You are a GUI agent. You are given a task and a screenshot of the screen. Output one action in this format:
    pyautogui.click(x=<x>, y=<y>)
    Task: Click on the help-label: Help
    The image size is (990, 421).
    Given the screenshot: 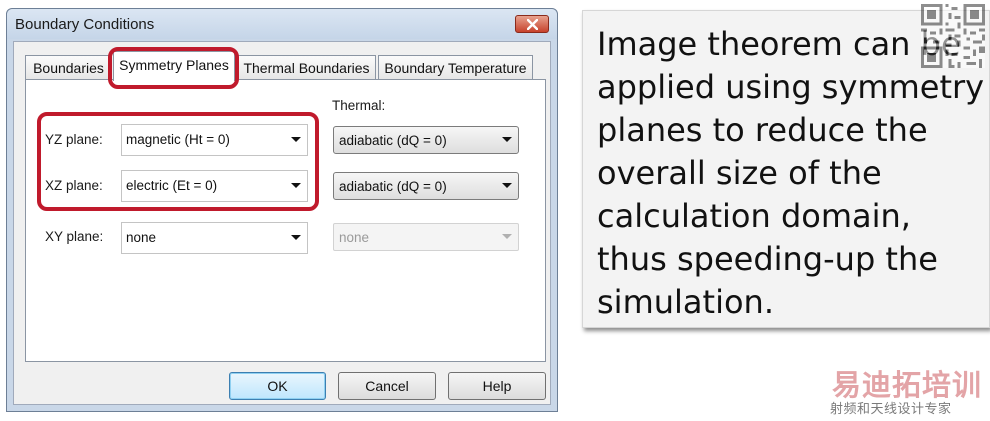 What is the action you would take?
    pyautogui.click(x=497, y=386)
    